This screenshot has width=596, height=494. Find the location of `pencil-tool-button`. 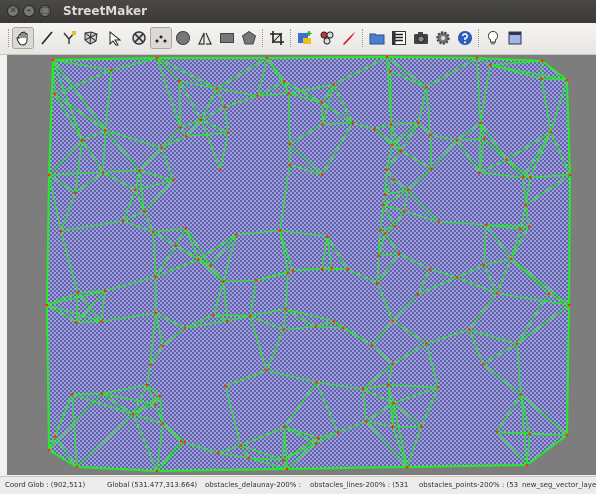

pencil-tool-button is located at coordinates (47, 38).